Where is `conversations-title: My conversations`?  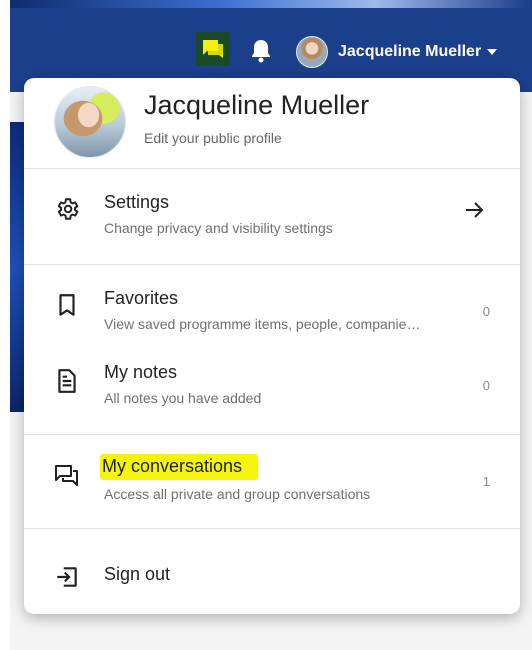
conversations-title: My conversations is located at coordinates (179, 467).